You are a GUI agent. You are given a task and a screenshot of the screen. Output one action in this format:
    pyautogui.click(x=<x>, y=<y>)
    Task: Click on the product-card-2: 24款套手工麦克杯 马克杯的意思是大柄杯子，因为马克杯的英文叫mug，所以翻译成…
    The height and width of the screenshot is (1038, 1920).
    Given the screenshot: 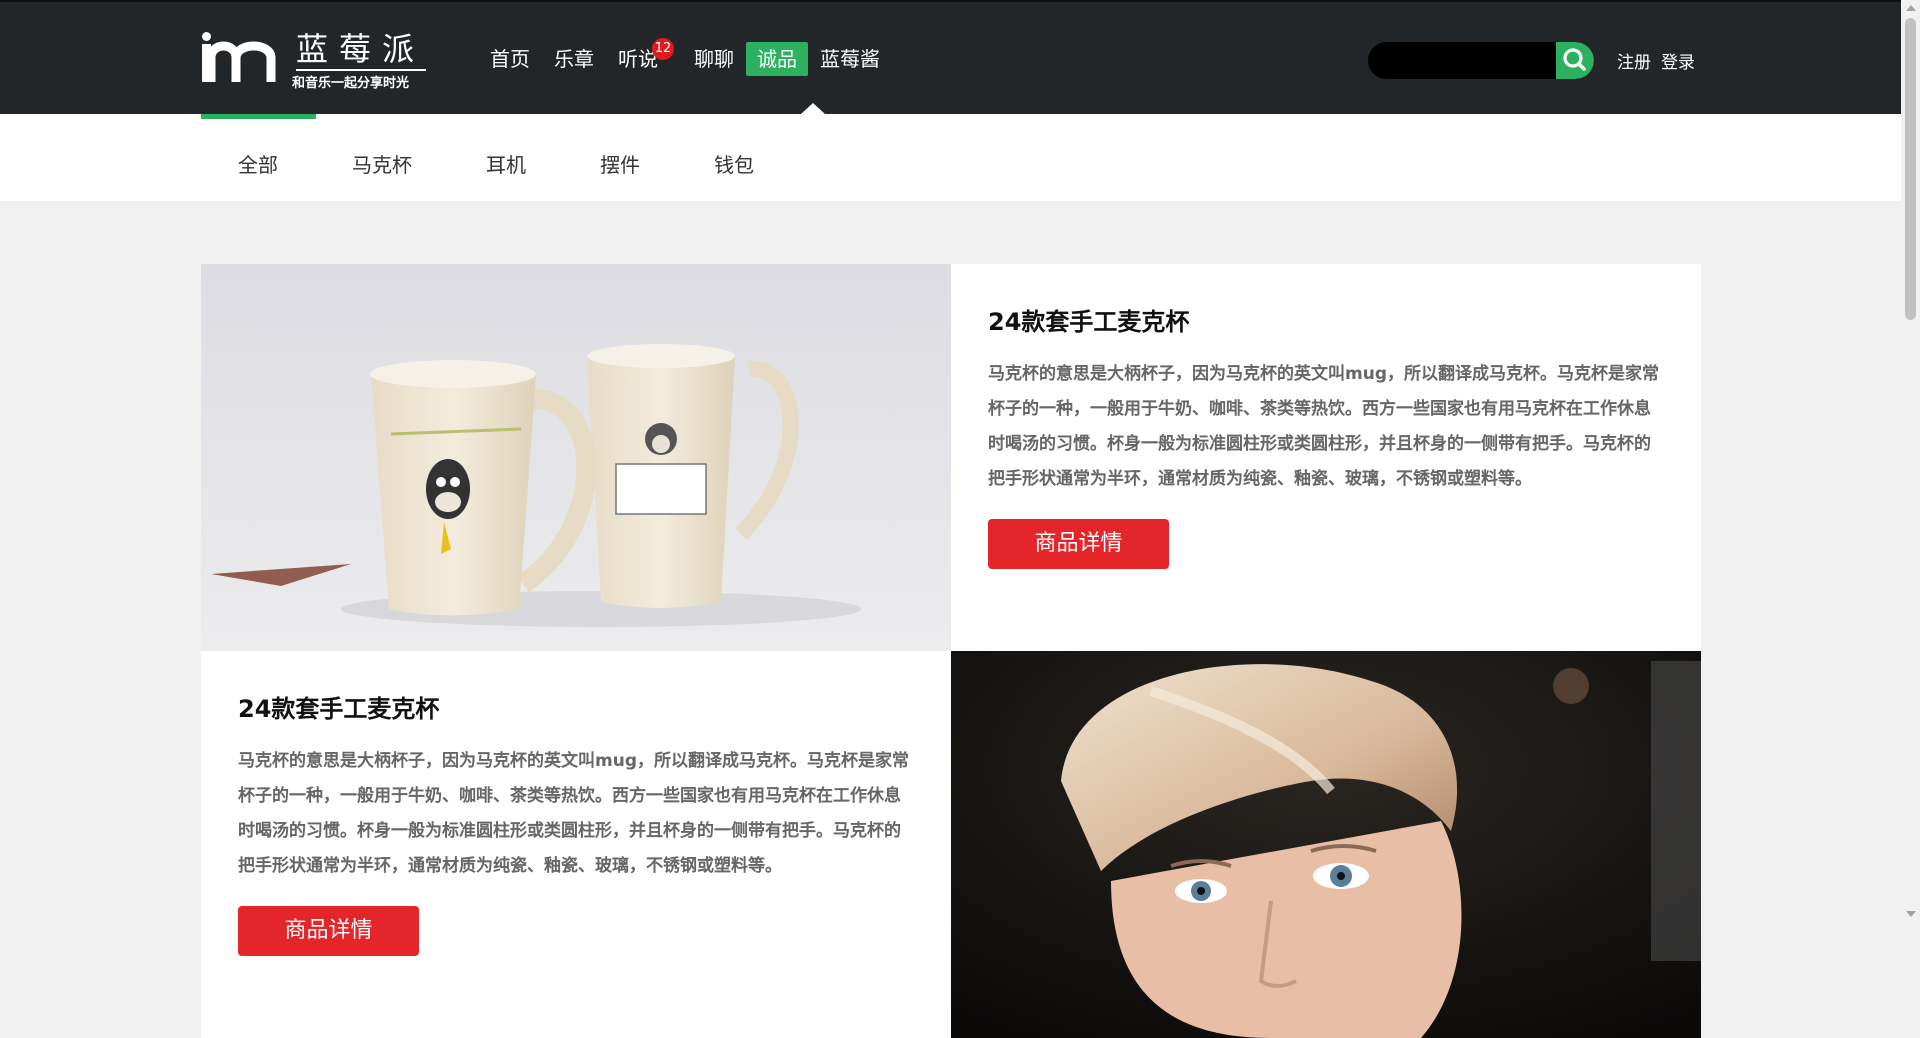 What is the action you would take?
    pyautogui.click(x=576, y=844)
    